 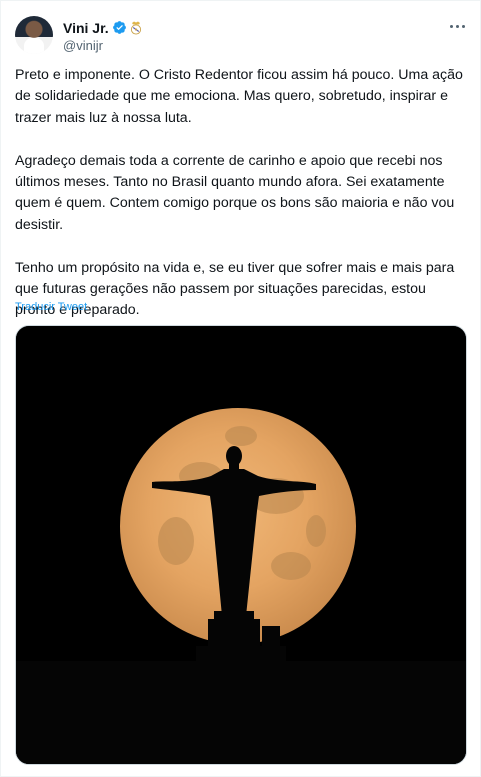 I want to click on author-handle: @vinijr, so click(x=102, y=45).